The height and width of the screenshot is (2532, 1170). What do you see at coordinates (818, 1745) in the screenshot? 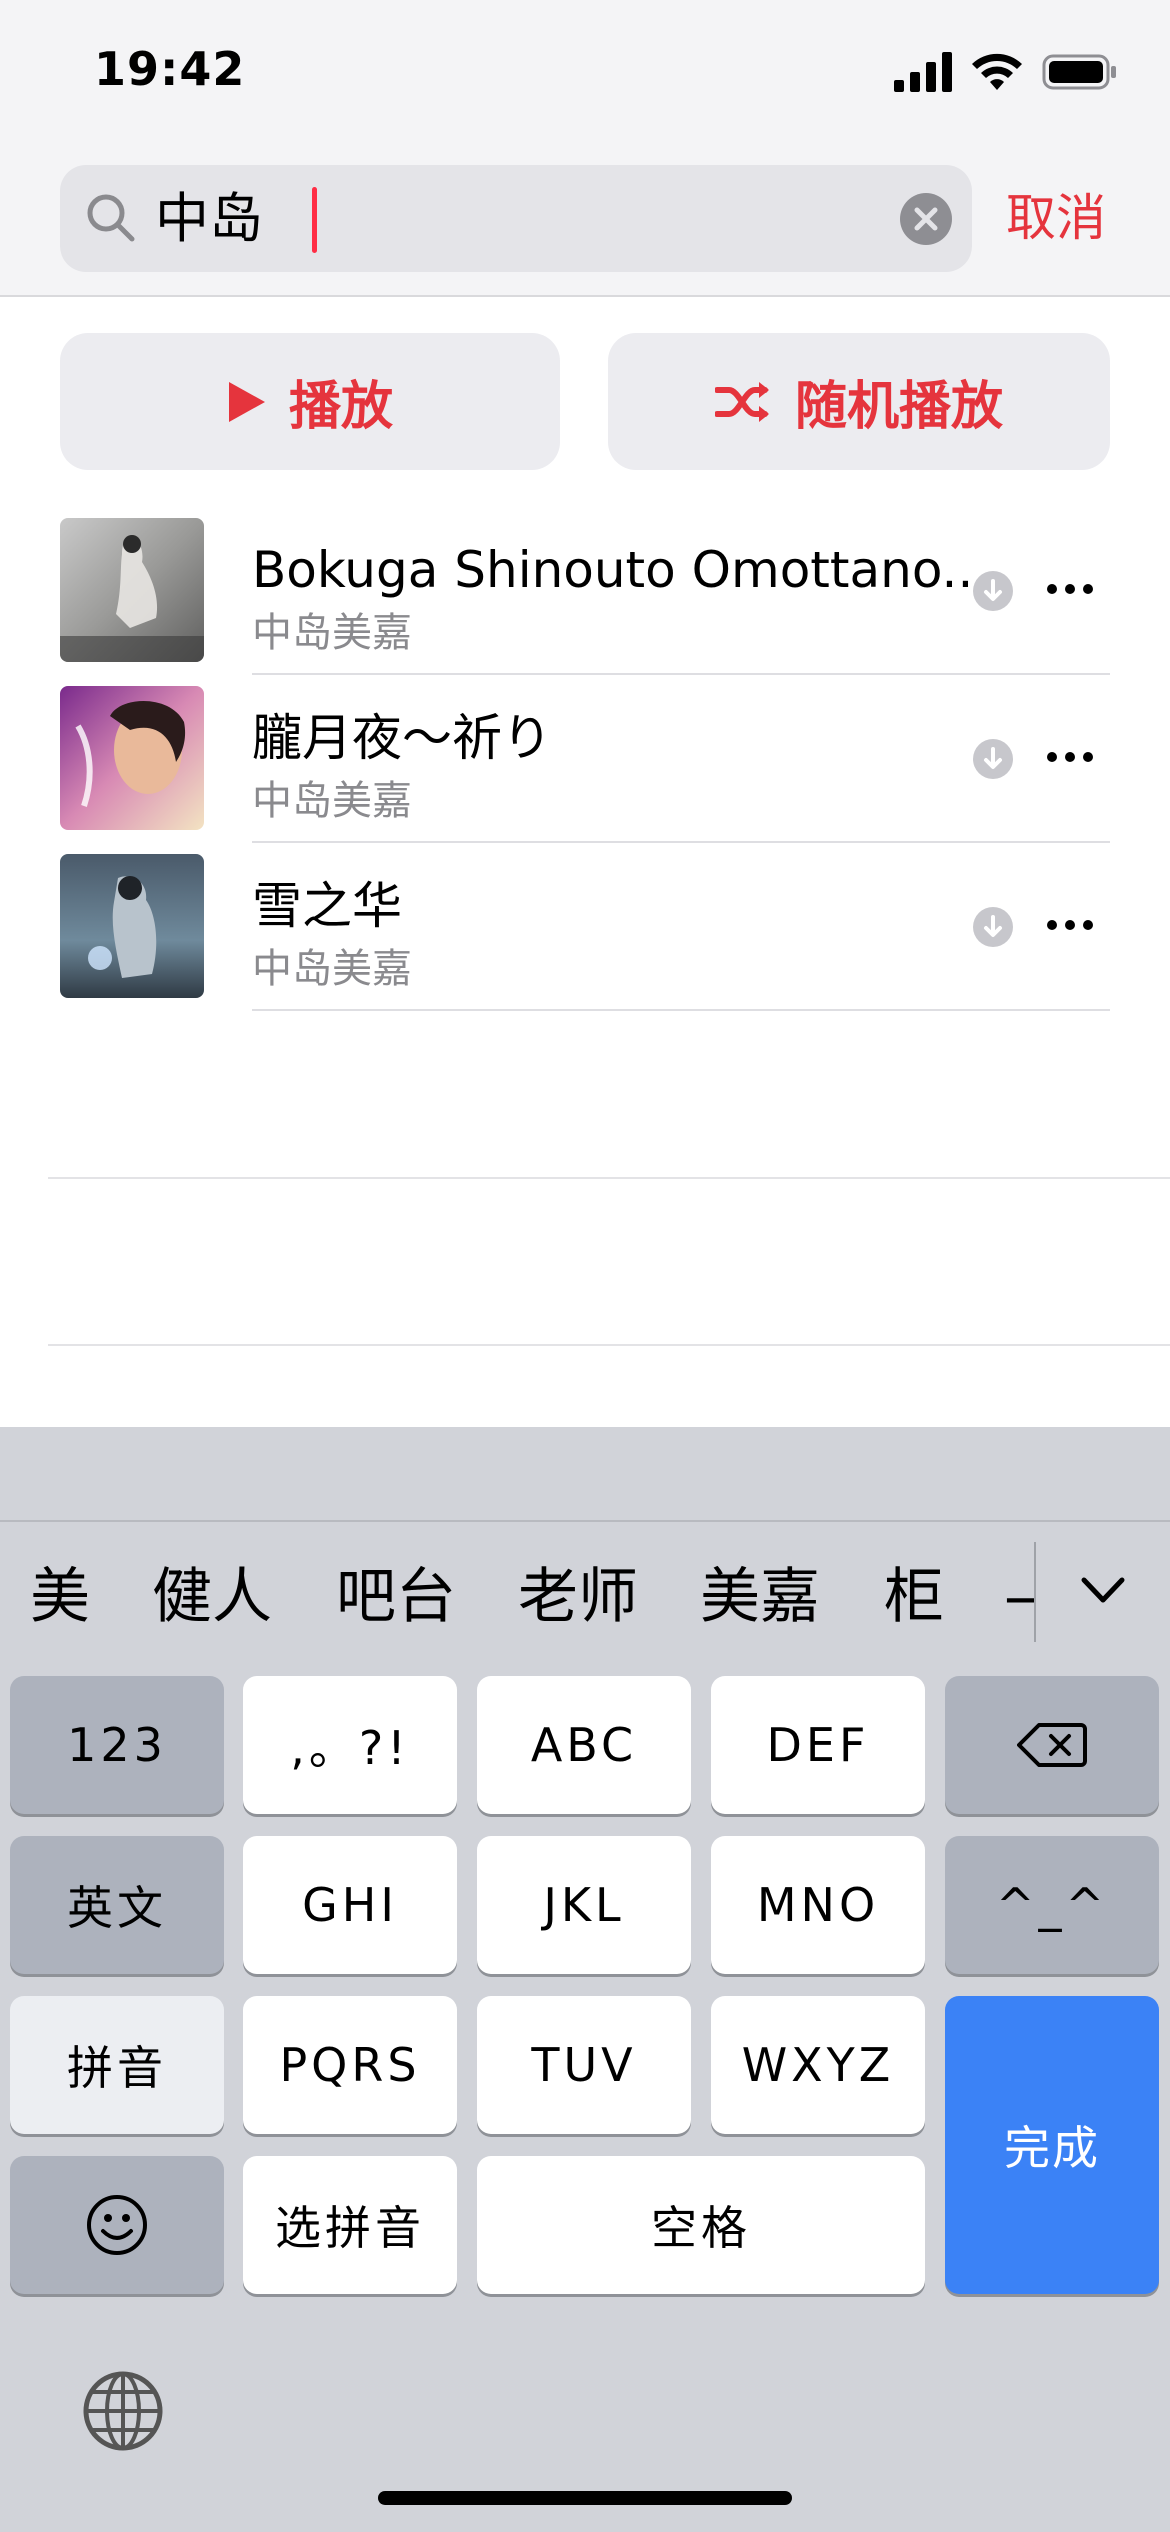
I see `key-def: DEF` at bounding box center [818, 1745].